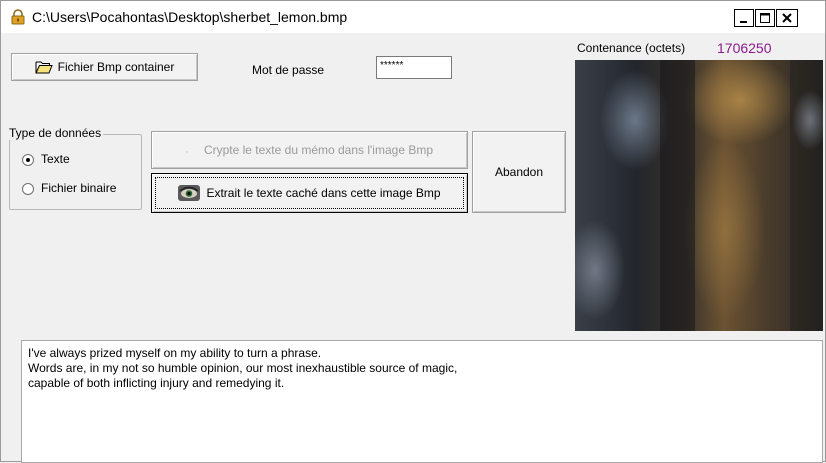  Describe the element at coordinates (55, 159) in the screenshot. I see `radio-texte-label: Texte` at that location.